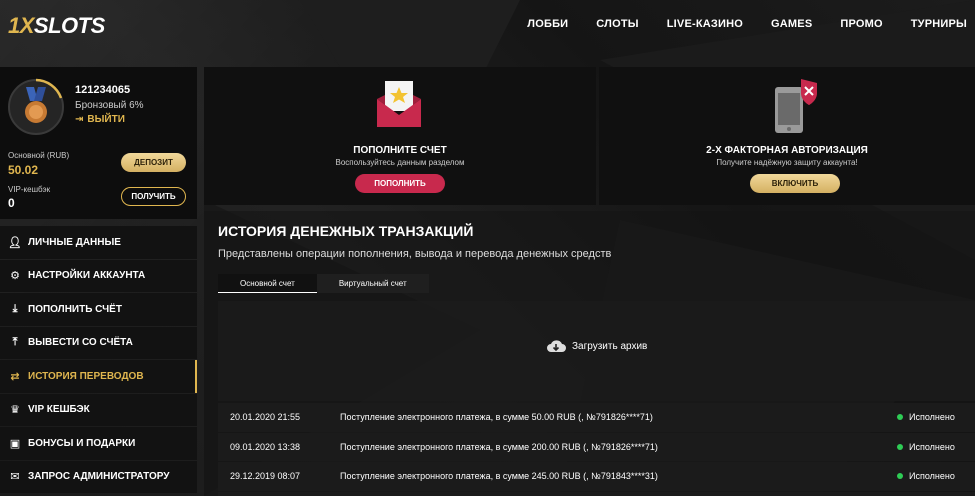  I want to click on sidebar-item-admin-request: ✉ ЗАПРОС АДМИНИСТРАТОРУ, so click(98, 476).